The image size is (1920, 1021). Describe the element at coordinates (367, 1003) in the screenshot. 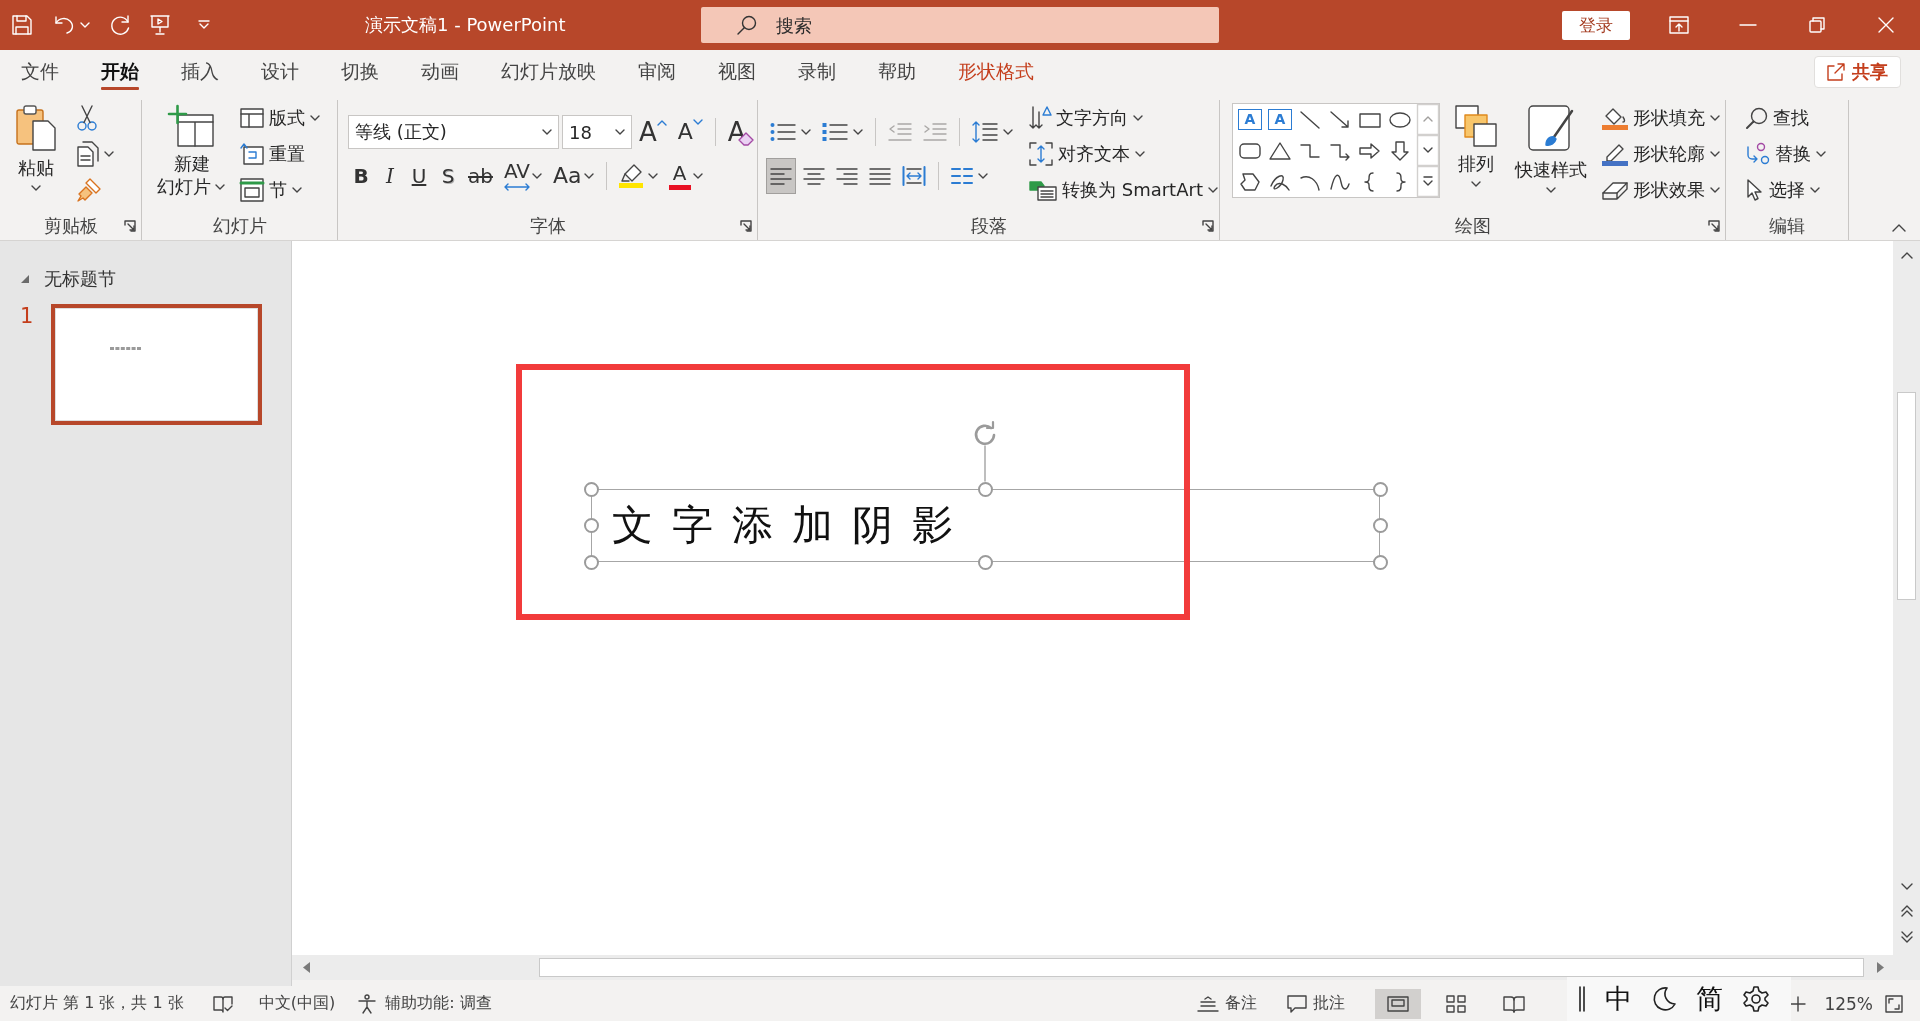

I see `accessibility-icon` at that location.